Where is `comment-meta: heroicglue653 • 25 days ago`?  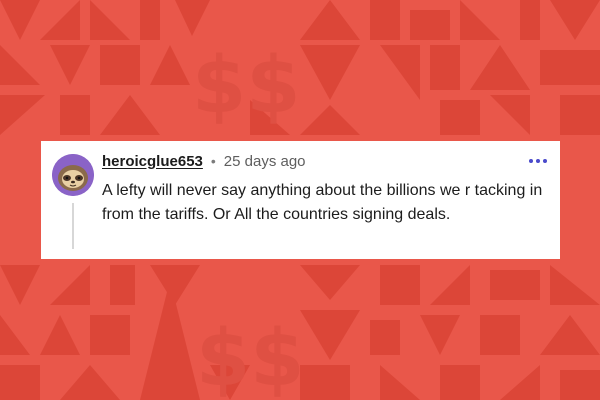 comment-meta: heroicglue653 • 25 days ago is located at coordinates (204, 161).